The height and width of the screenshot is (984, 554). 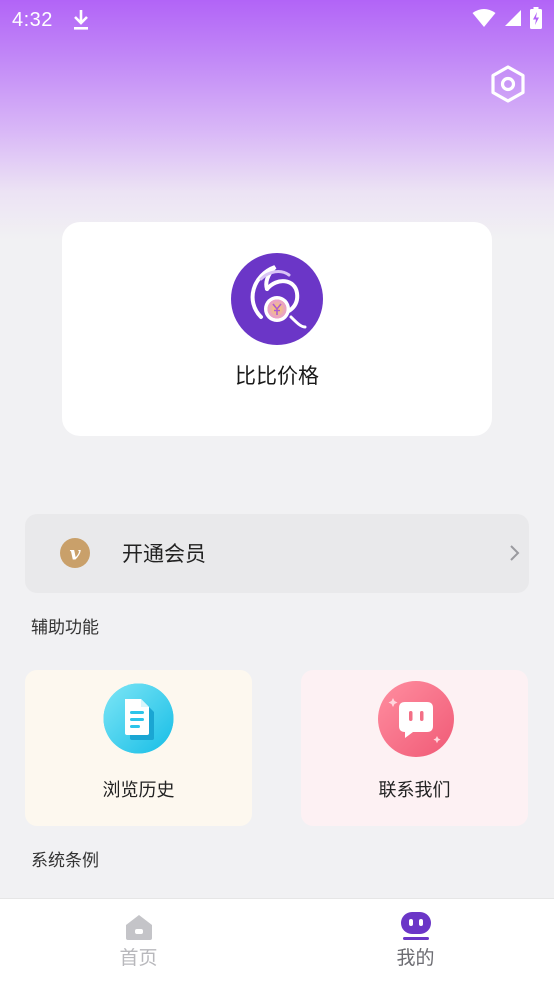 I want to click on contact-us-card: 联系我们, so click(x=414, y=748).